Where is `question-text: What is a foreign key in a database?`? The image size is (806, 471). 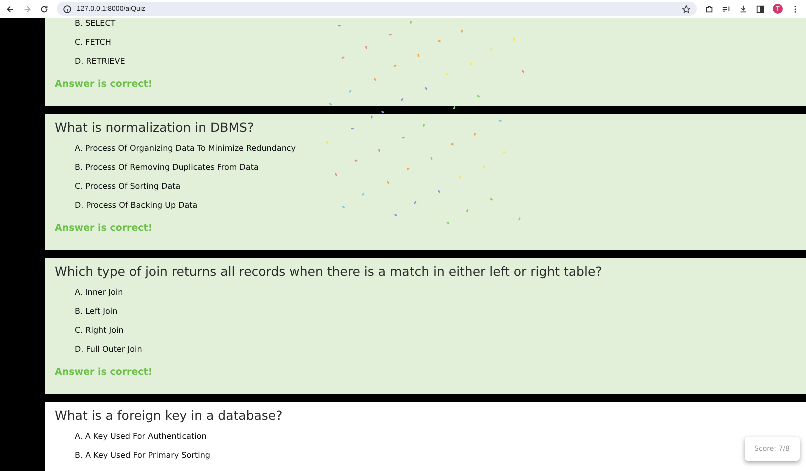 question-text: What is a foreign key in a database? is located at coordinates (169, 416).